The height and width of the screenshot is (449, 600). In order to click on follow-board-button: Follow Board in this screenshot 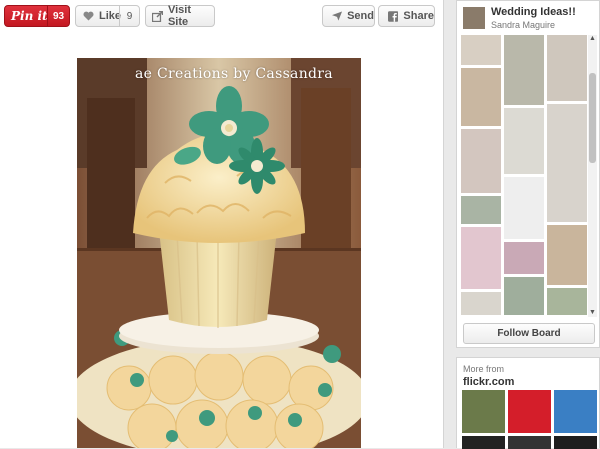, I will do `click(529, 333)`.